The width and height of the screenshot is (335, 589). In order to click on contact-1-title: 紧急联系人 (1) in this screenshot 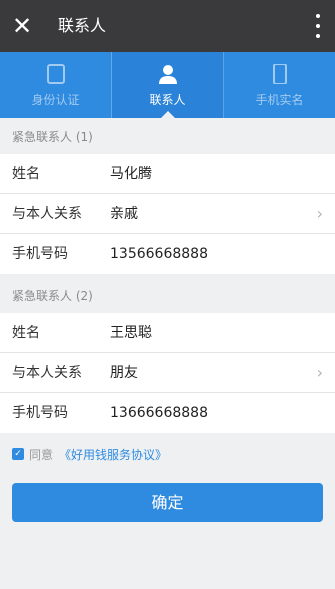, I will do `click(167, 137)`.